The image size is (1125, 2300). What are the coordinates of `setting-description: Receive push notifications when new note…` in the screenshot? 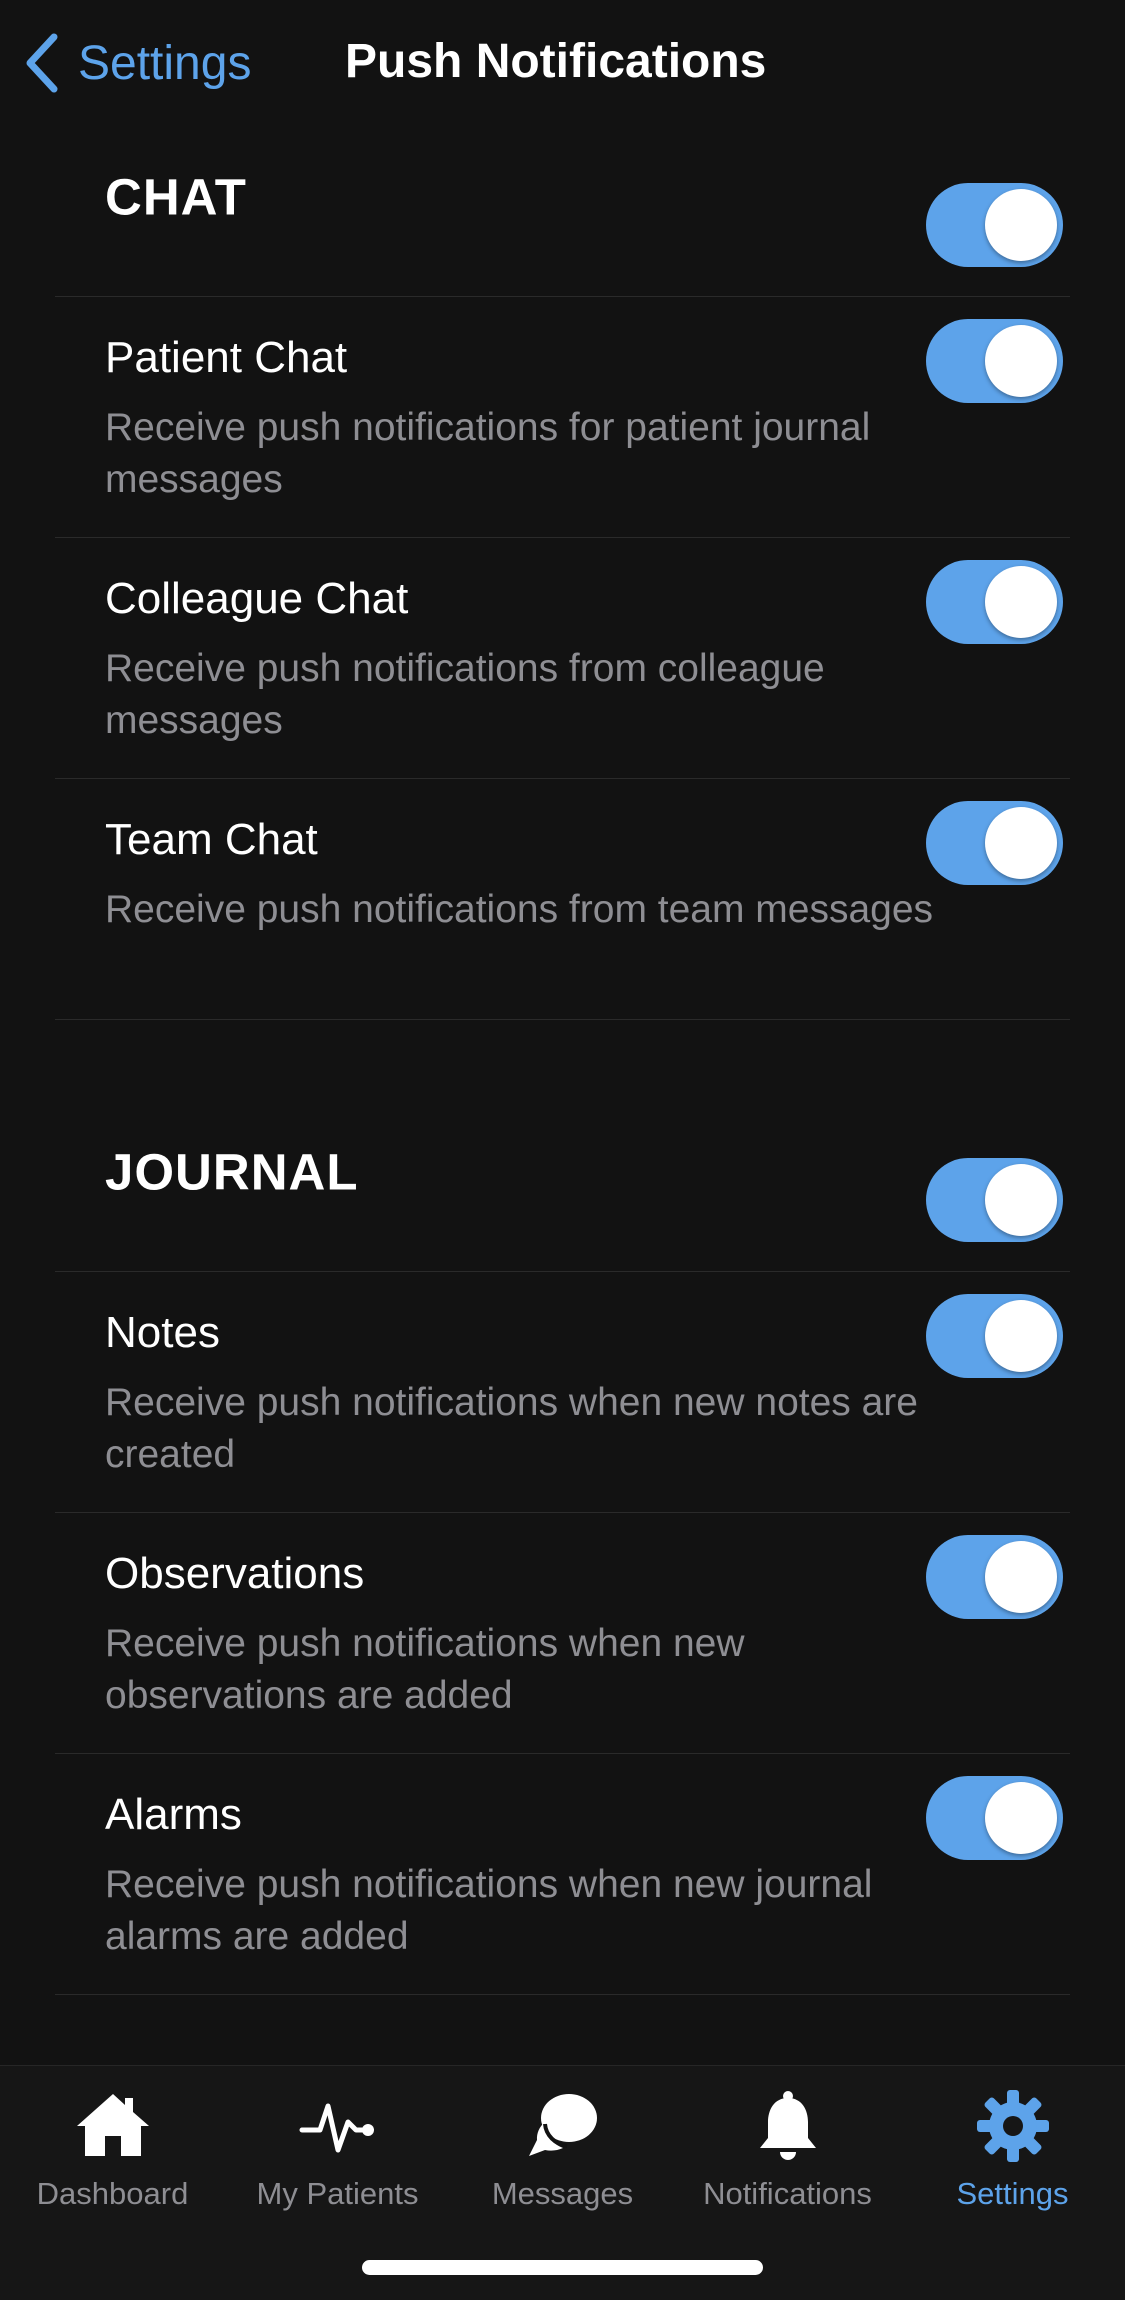 It's located at (511, 1428).